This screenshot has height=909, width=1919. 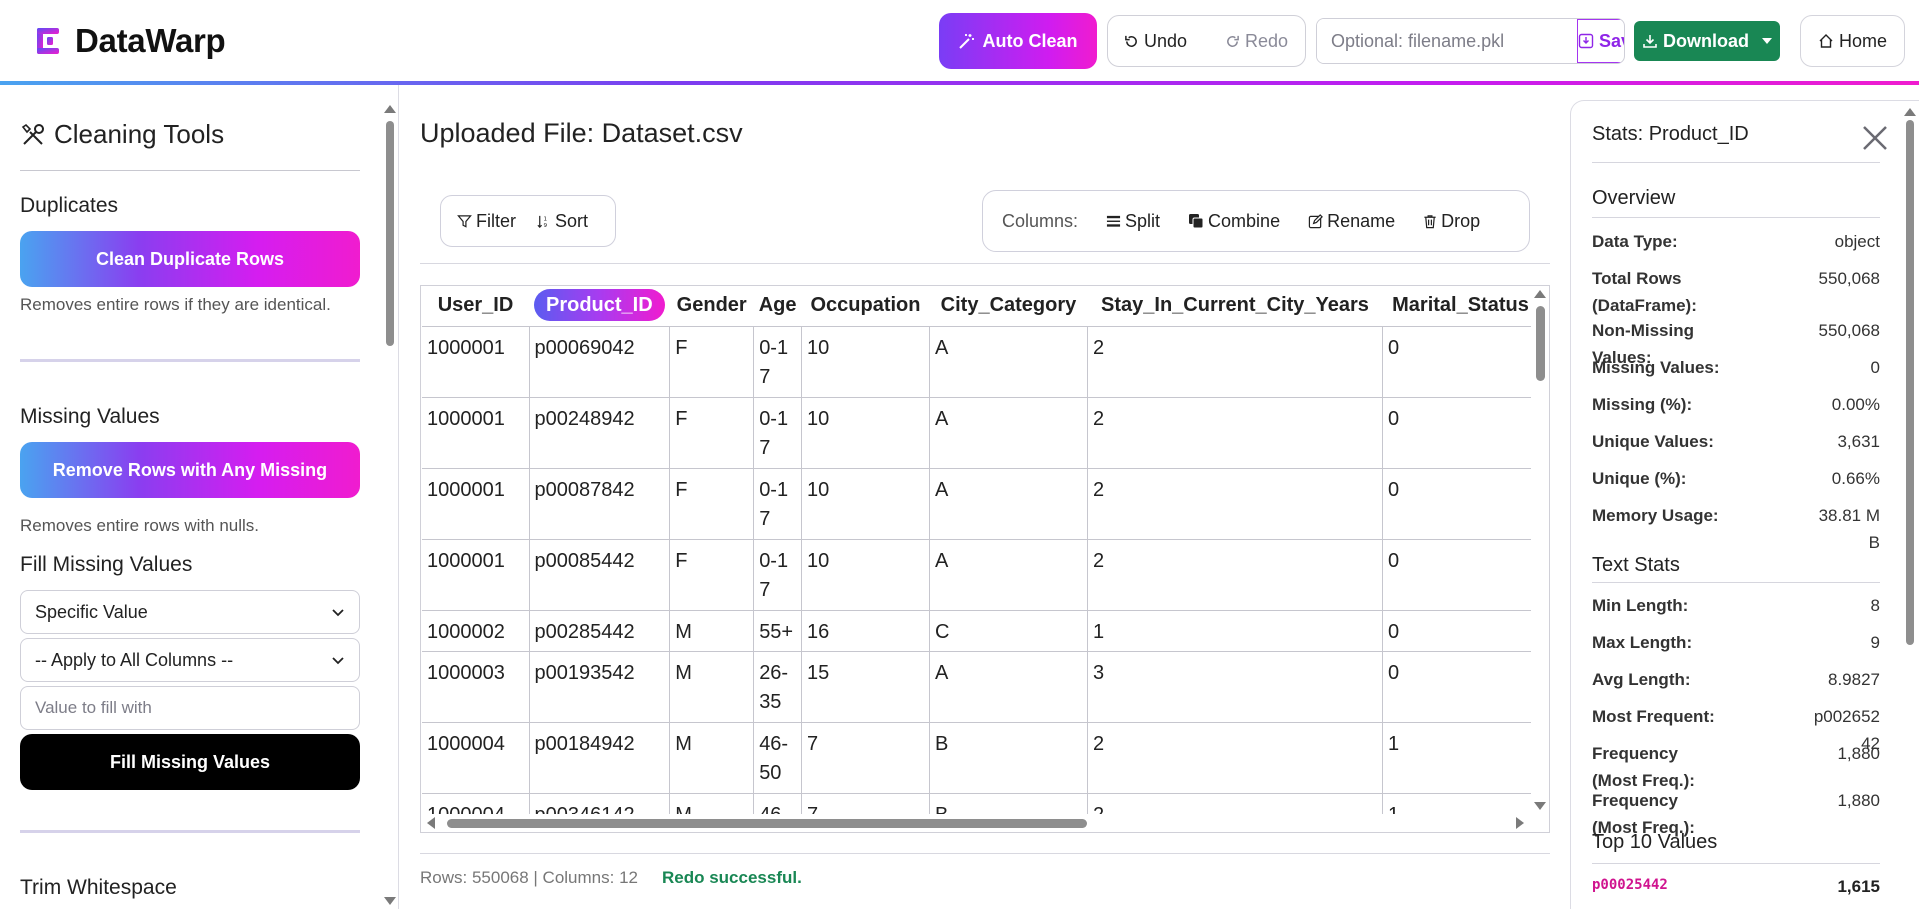 I want to click on table-row: 1000004 p00184942 M 46-50 7 B 2 1, so click(x=980, y=758).